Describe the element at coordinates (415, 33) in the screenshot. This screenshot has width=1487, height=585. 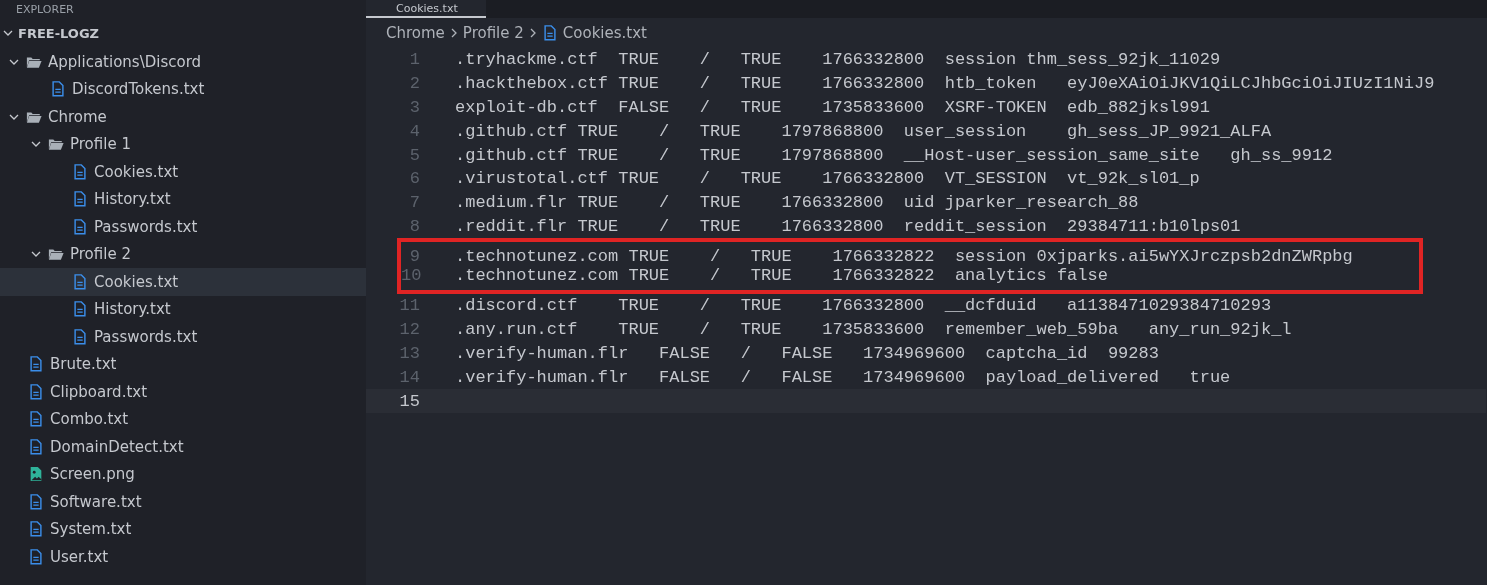
I see `breadcrumb-item: Chrome` at that location.